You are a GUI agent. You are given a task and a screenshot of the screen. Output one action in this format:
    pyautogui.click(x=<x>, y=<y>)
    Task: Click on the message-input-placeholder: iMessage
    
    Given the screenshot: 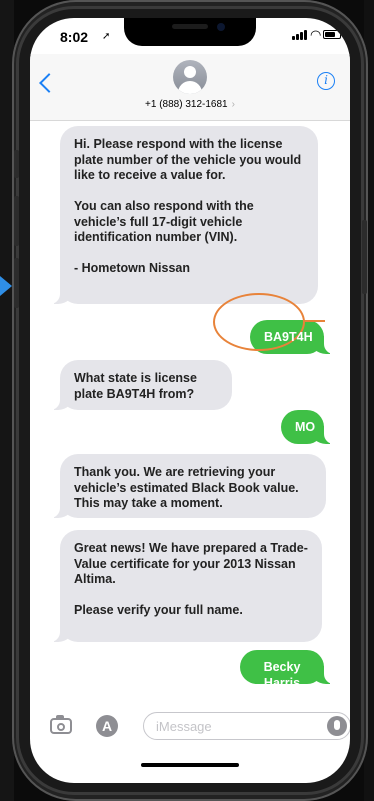 What is the action you would take?
    pyautogui.click(x=184, y=726)
    